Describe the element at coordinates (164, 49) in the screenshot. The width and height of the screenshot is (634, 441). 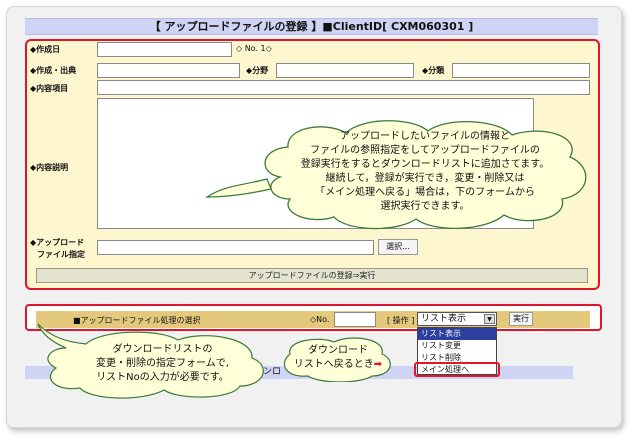
I see `created-date-input` at that location.